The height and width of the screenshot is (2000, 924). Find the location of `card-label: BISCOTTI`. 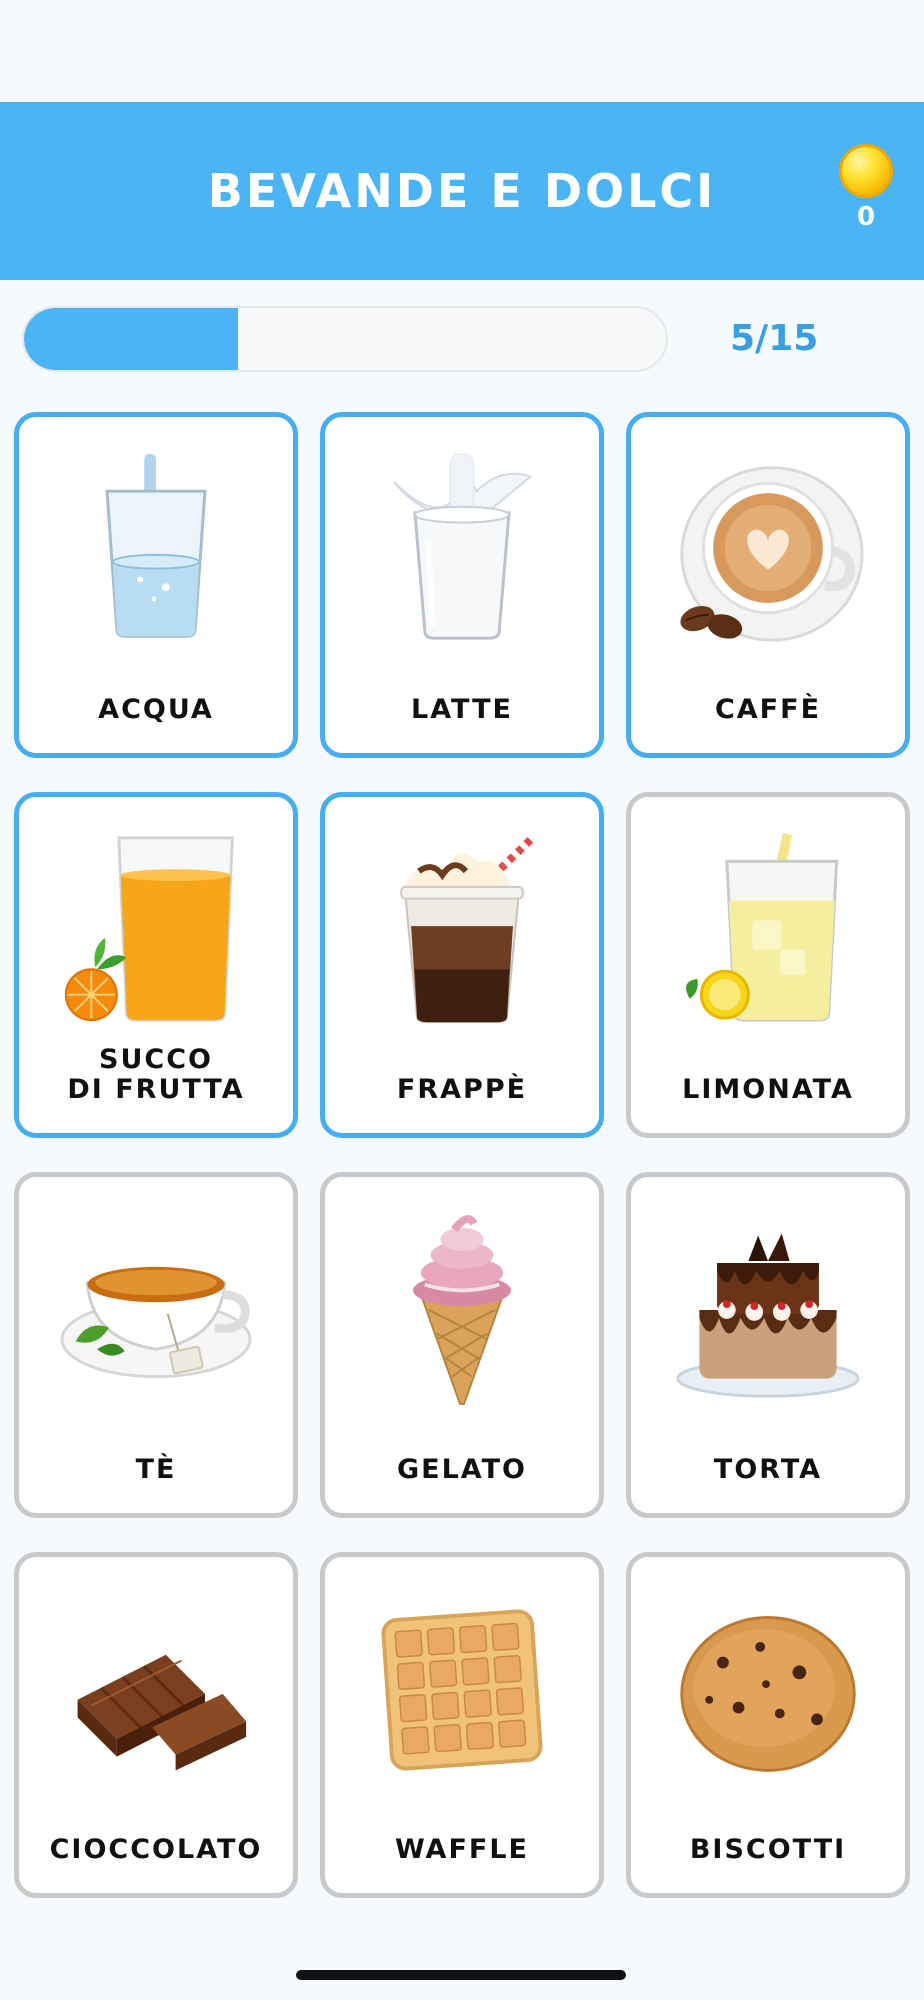

card-label: BISCOTTI is located at coordinates (768, 1849).